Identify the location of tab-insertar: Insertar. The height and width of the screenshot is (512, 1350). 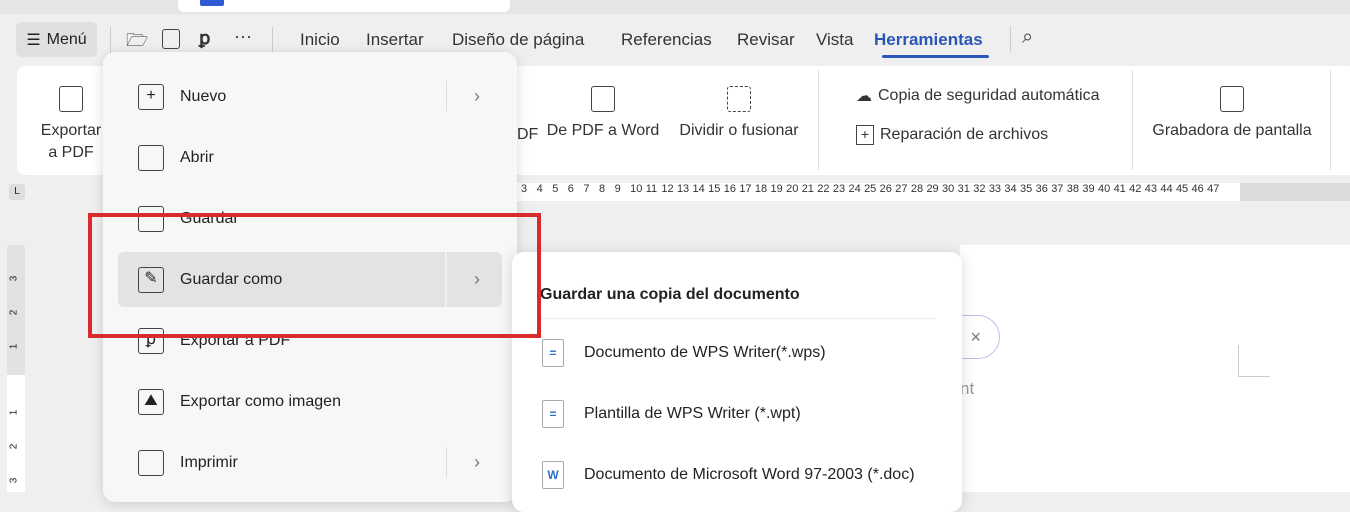
(395, 40).